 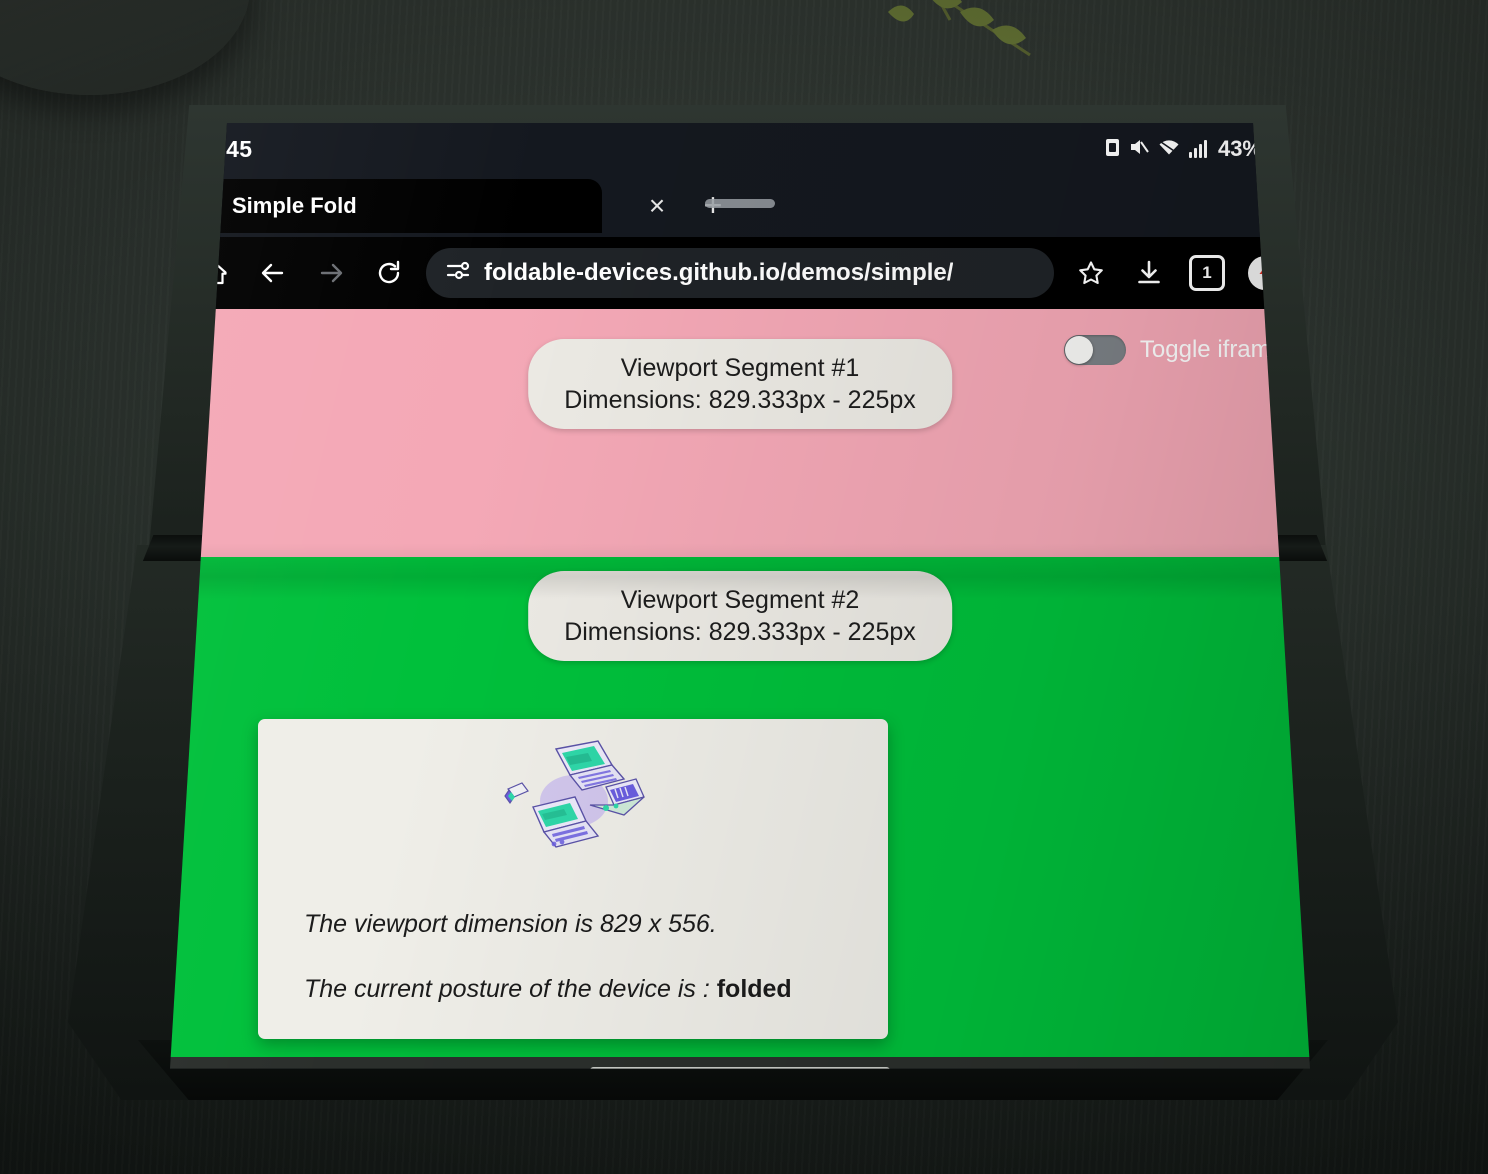 I want to click on close-tab-icon: ×, so click(x=657, y=206).